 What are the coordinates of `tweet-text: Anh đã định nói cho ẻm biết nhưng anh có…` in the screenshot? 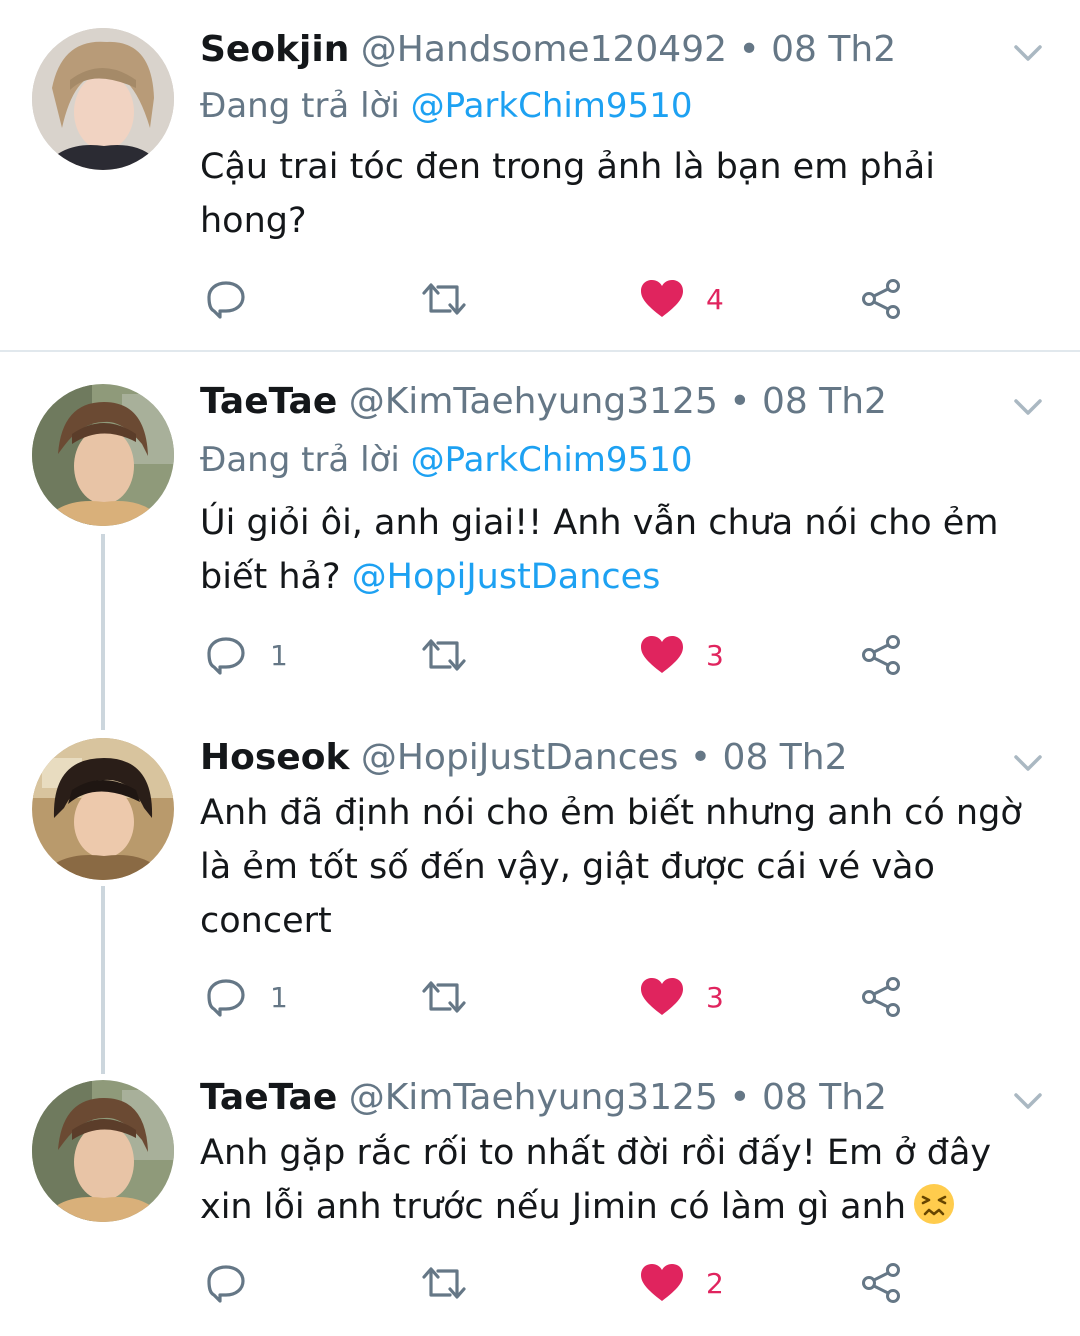 It's located at (611, 867).